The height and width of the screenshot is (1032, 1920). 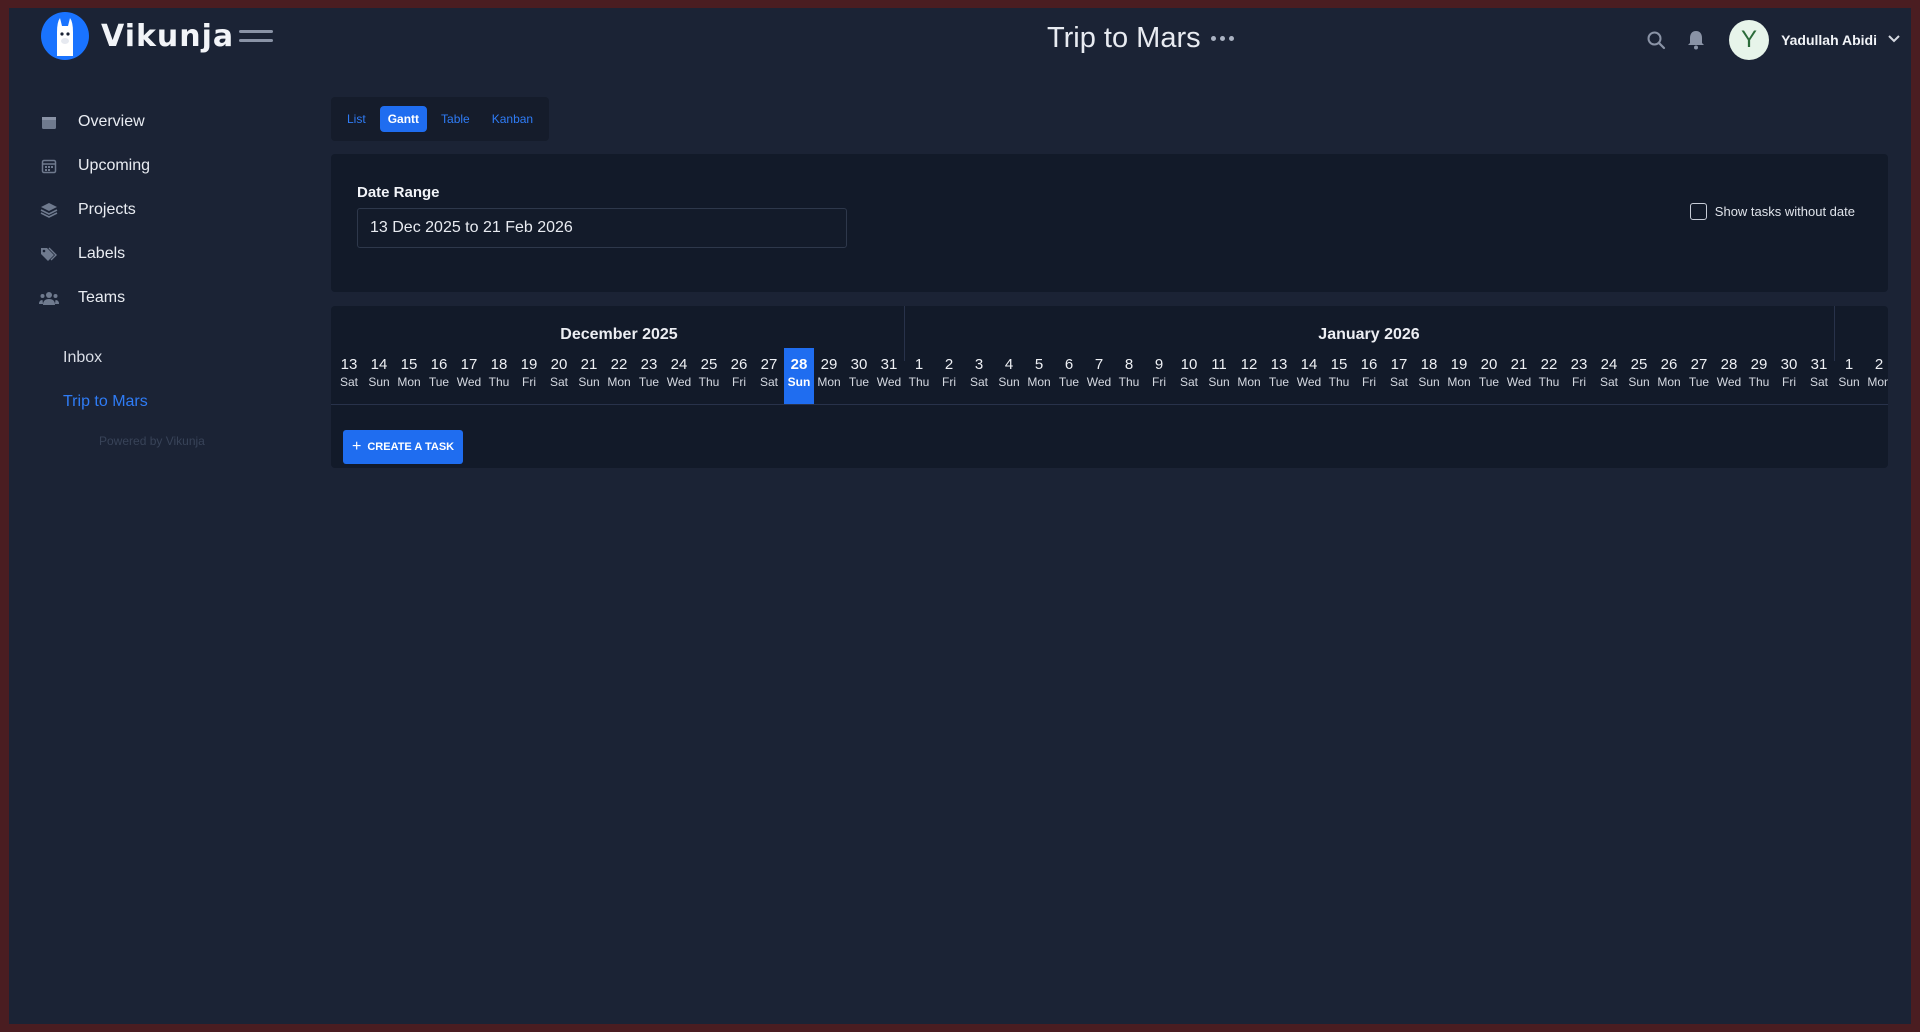 I want to click on powered-by-link: Powered by Vikunja, so click(x=169, y=441).